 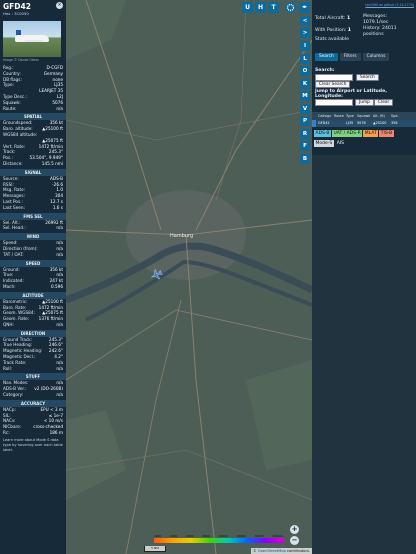 I want to click on section-header: ALTITUDE, so click(x=33, y=295).